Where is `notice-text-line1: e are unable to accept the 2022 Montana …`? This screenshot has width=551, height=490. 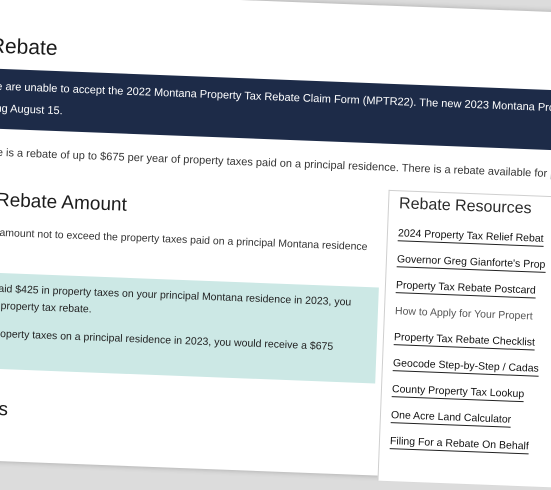
notice-text-line1: e are unable to accept the 2022 Montana … is located at coordinates (275, 97).